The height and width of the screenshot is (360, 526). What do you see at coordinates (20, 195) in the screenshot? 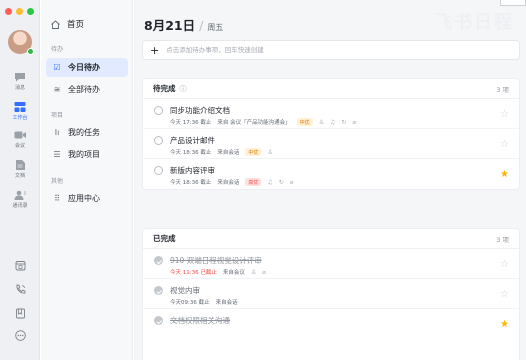
I see `contacts-icon` at bounding box center [20, 195].